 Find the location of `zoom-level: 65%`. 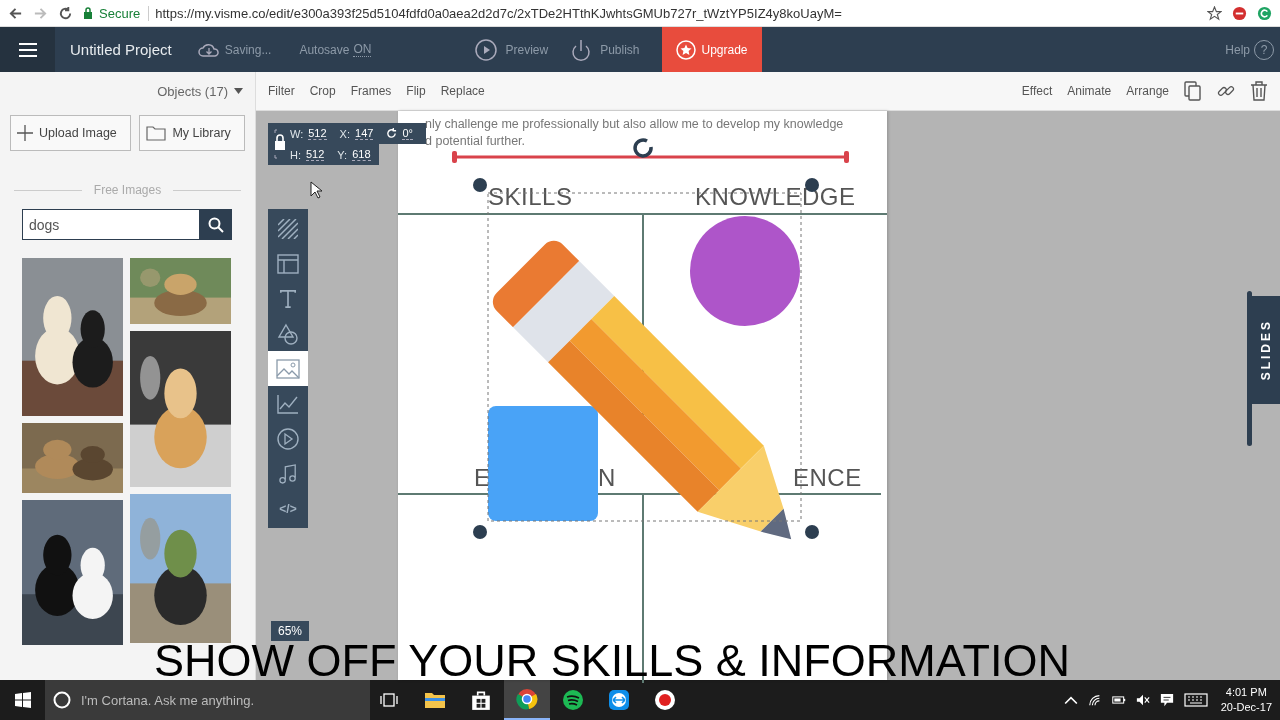

zoom-level: 65% is located at coordinates (290, 631).